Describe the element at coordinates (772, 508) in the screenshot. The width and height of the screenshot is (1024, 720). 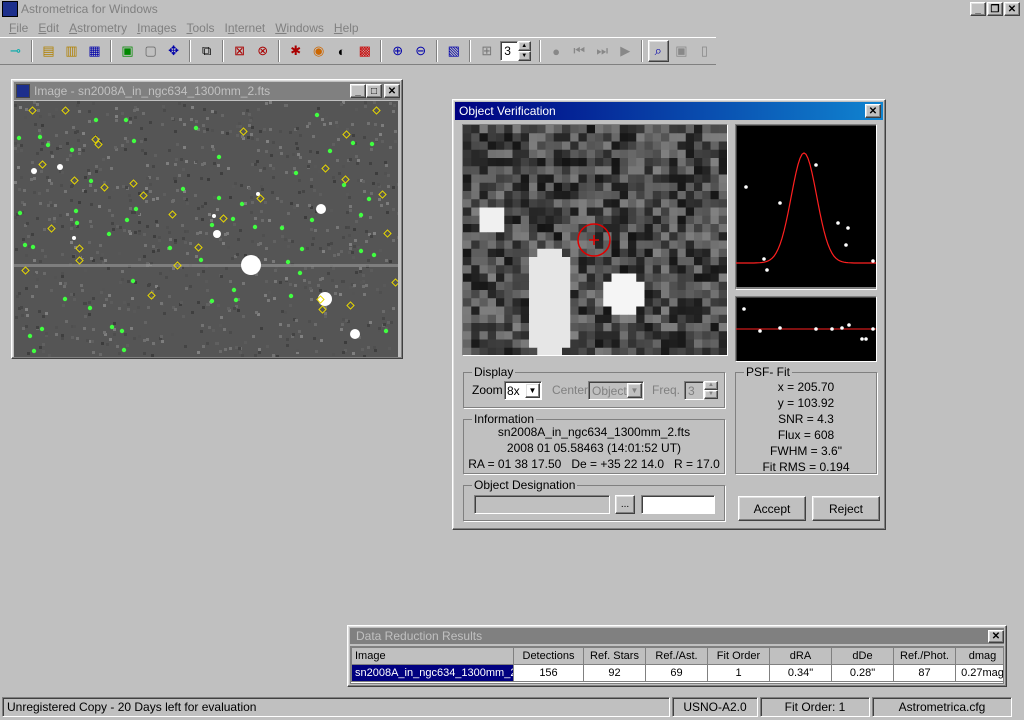
I see `accept-button: Accept` at that location.